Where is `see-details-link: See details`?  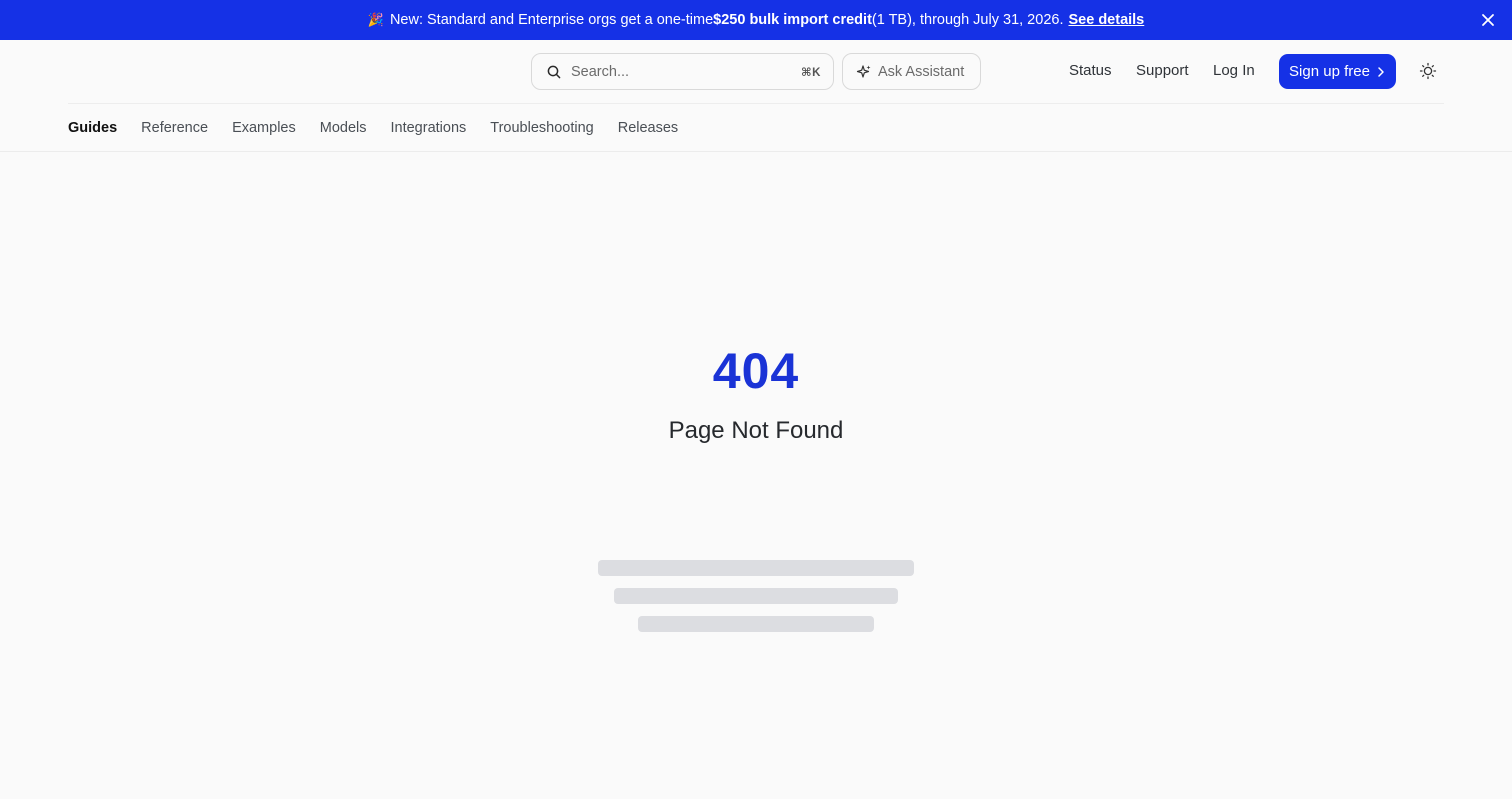 see-details-link: See details is located at coordinates (1106, 20).